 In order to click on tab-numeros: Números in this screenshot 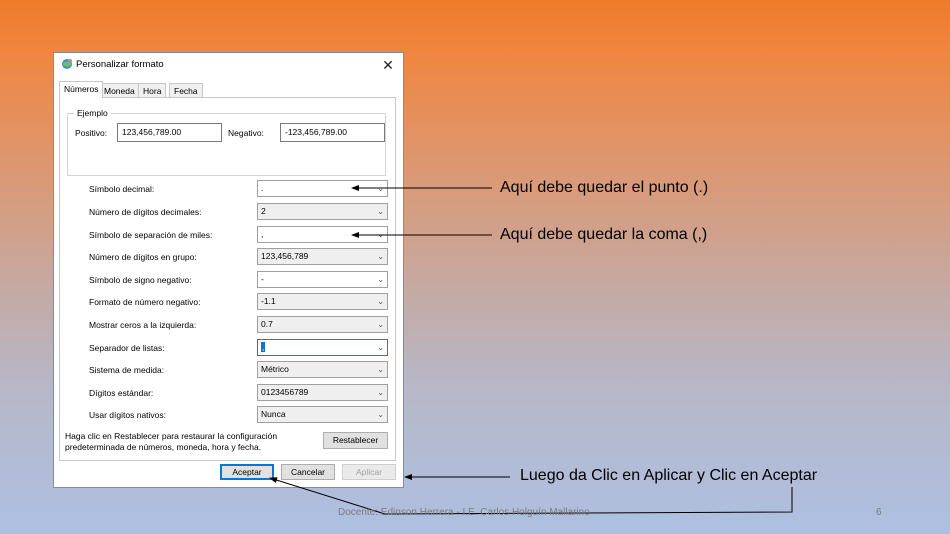, I will do `click(81, 89)`.